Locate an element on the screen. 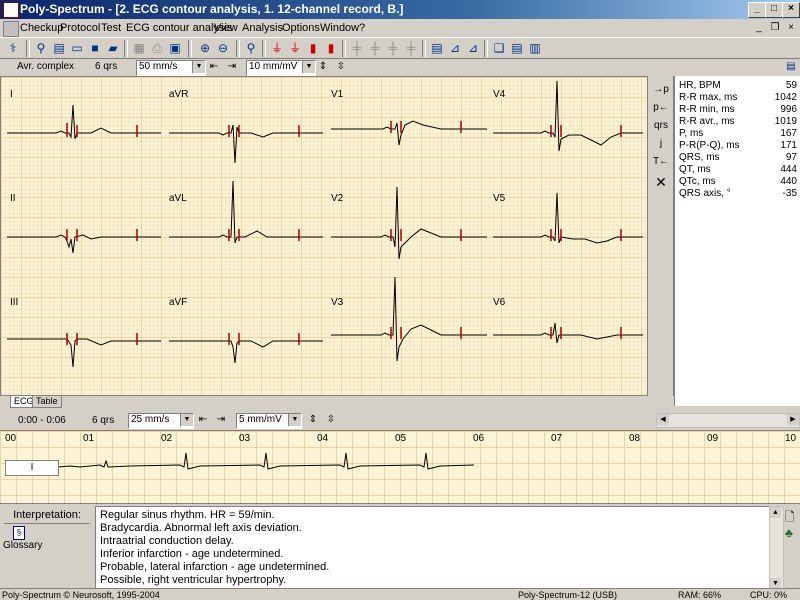  app-icon is located at coordinates (11, 10).